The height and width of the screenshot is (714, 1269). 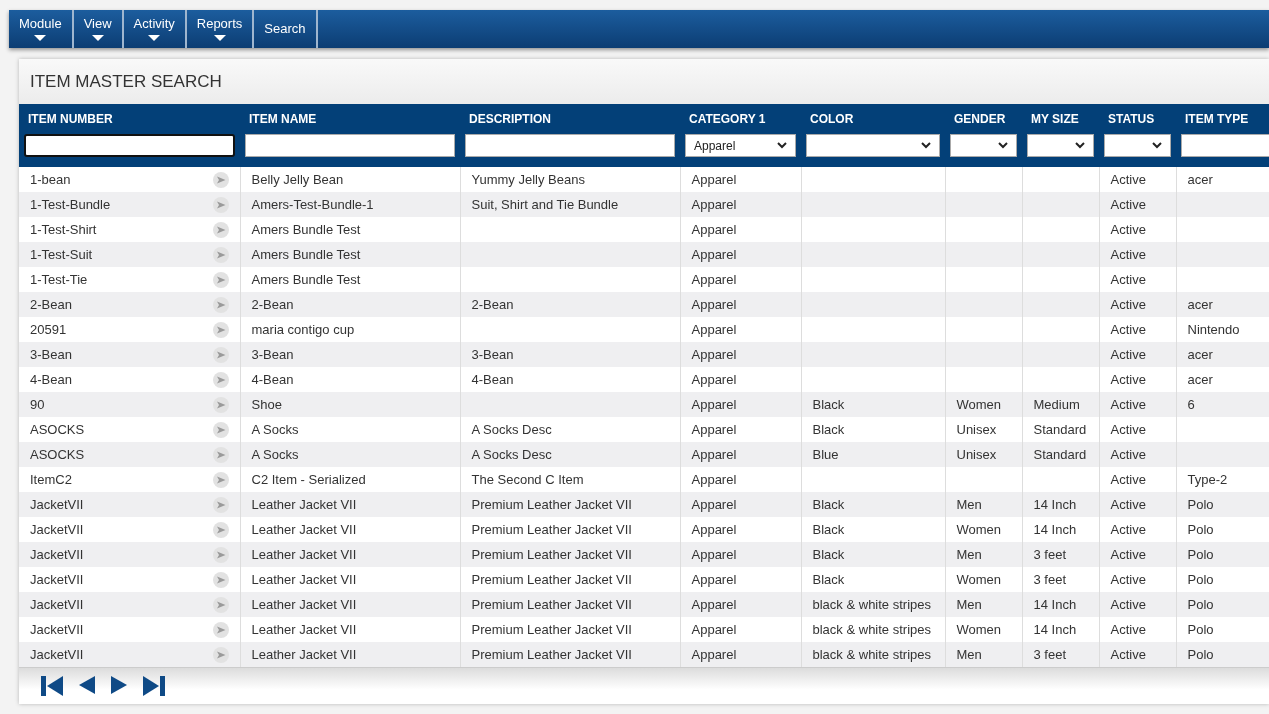 I want to click on menu-item: View, so click(x=98, y=29).